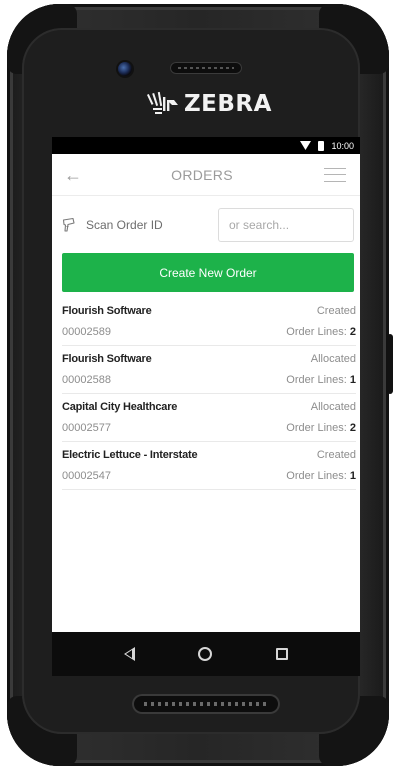 The image size is (396, 769). I want to click on search-input, so click(286, 225).